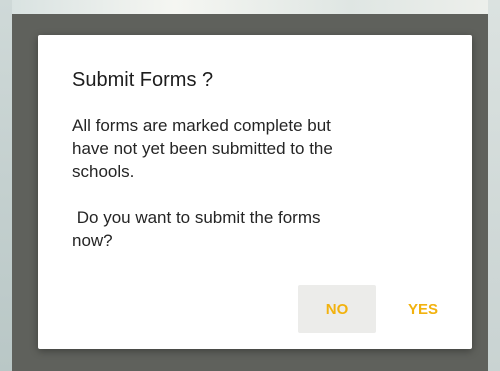  I want to click on no-button: NO, so click(337, 309).